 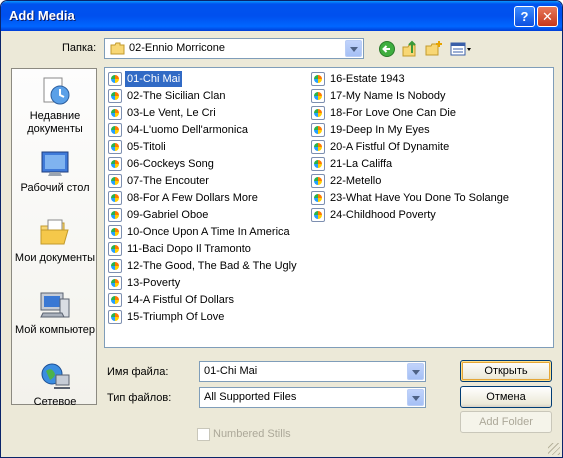 I want to click on help-button: ?, so click(x=524, y=16).